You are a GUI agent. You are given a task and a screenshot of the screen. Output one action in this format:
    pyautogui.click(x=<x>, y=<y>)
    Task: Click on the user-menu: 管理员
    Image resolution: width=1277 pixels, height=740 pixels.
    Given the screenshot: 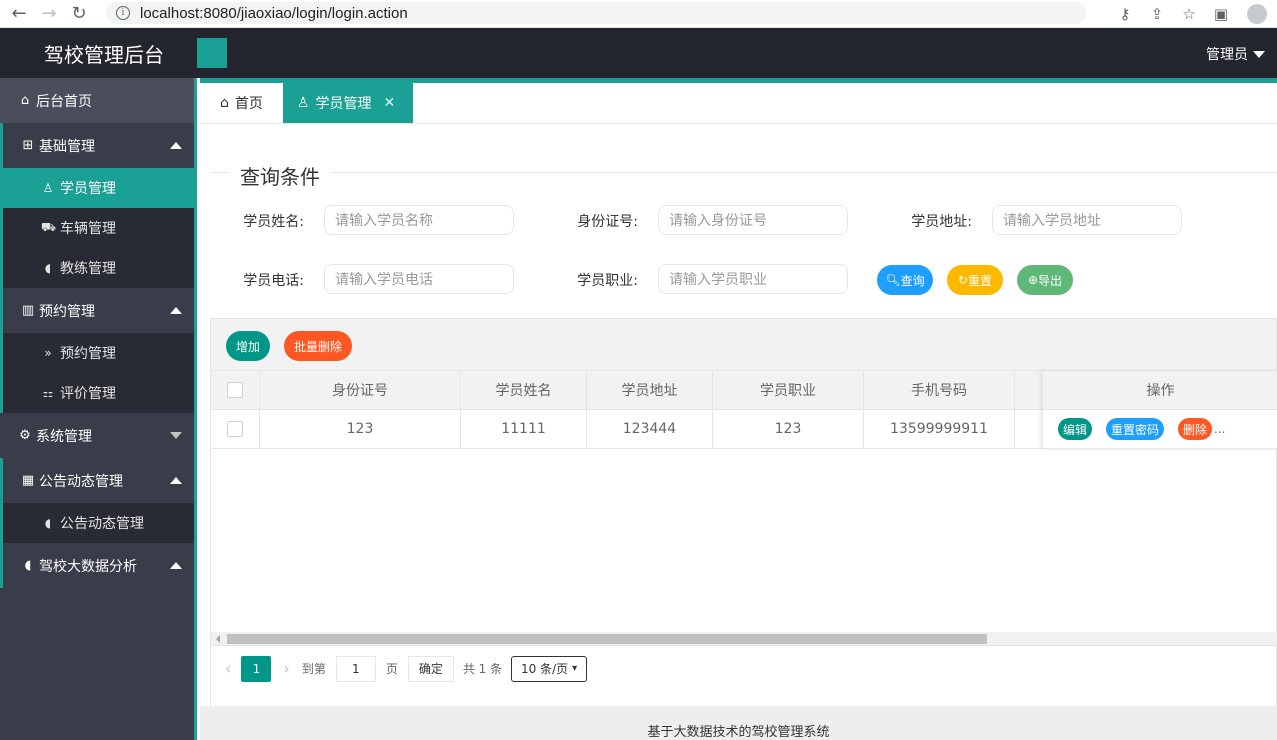 What is the action you would take?
    pyautogui.click(x=1235, y=54)
    